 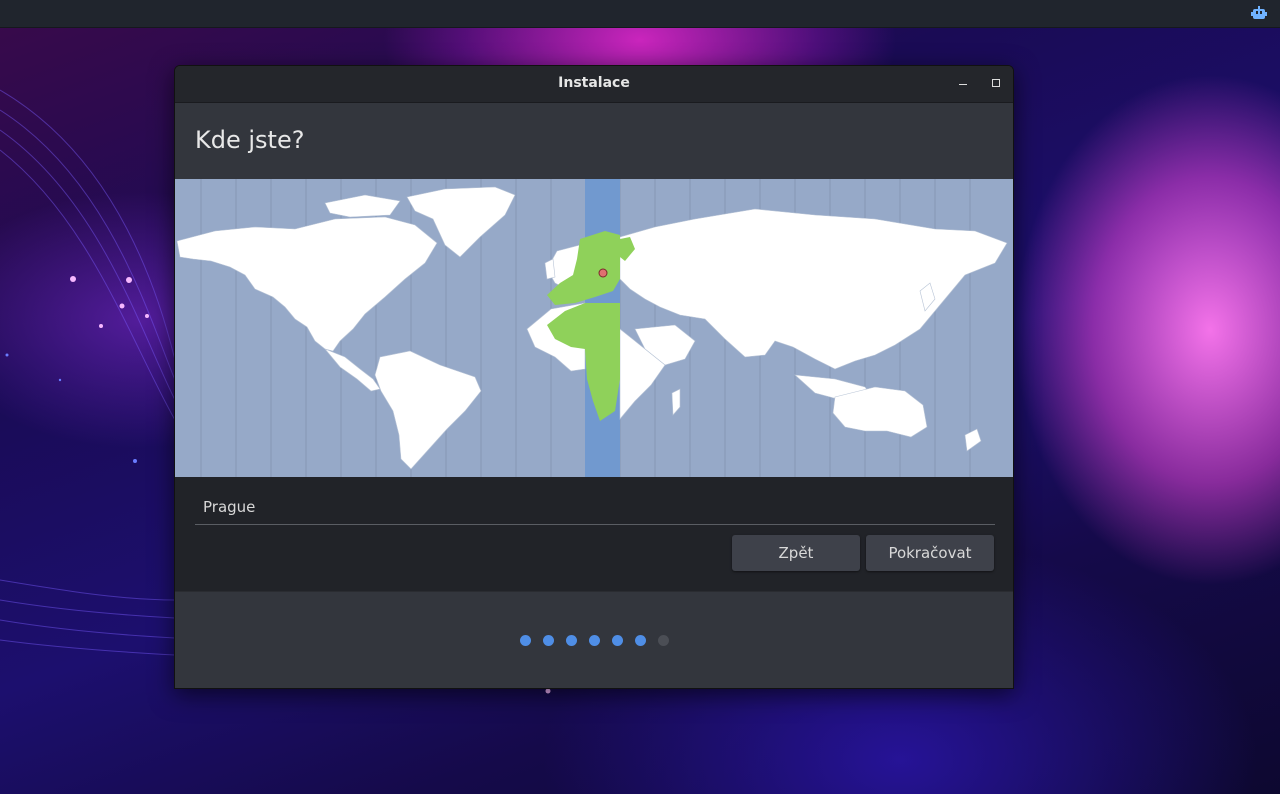 I want to click on maximize-button, so click(x=997, y=83).